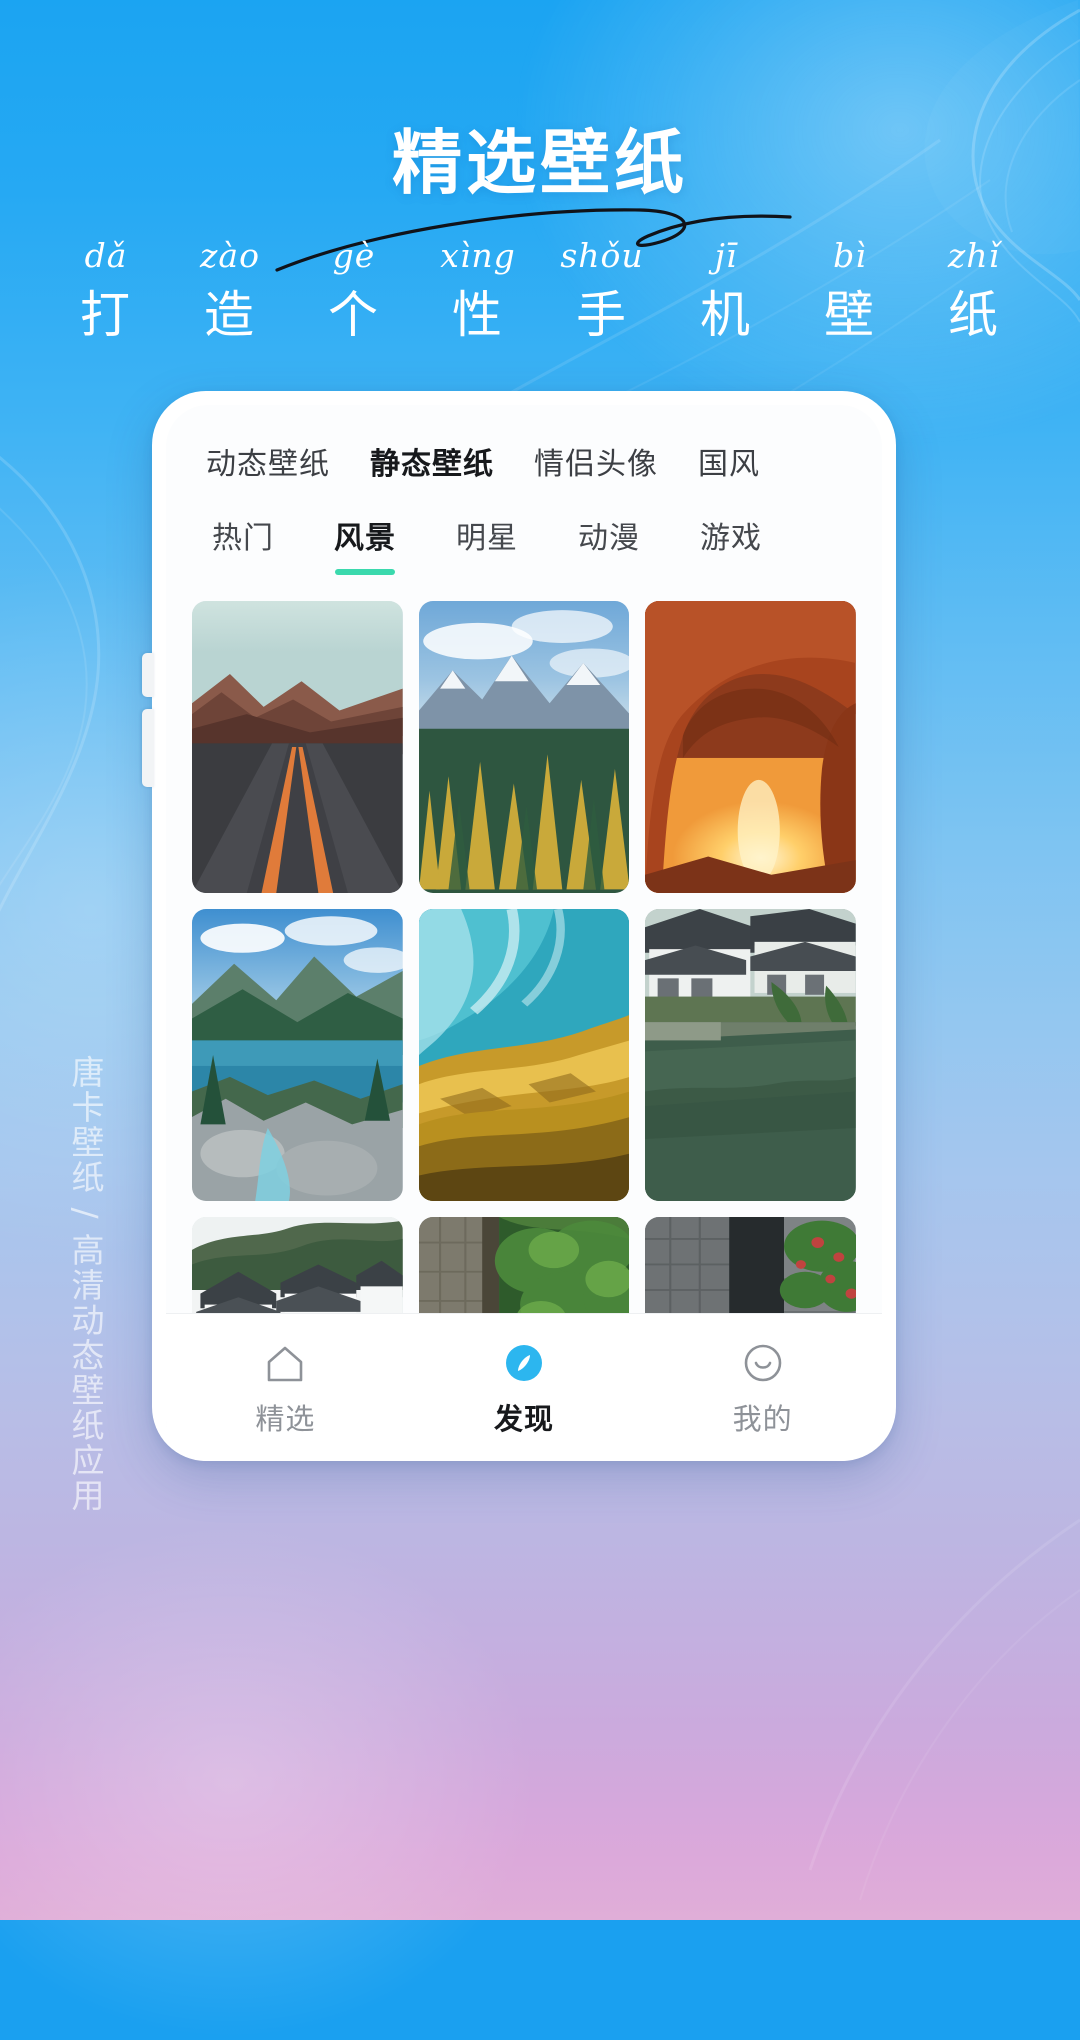 The height and width of the screenshot is (2040, 1080). I want to click on category-celebrity: 明星, so click(487, 535).